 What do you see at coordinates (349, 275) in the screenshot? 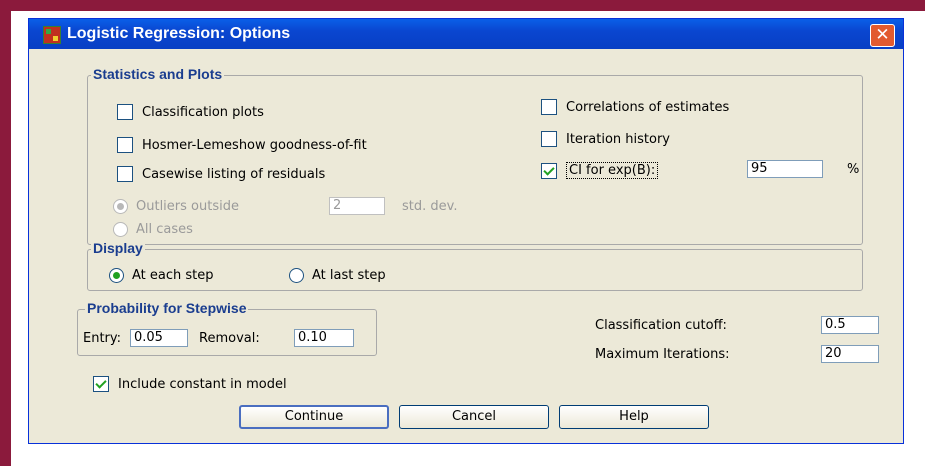
I see `at-last-step-label: At last step` at bounding box center [349, 275].